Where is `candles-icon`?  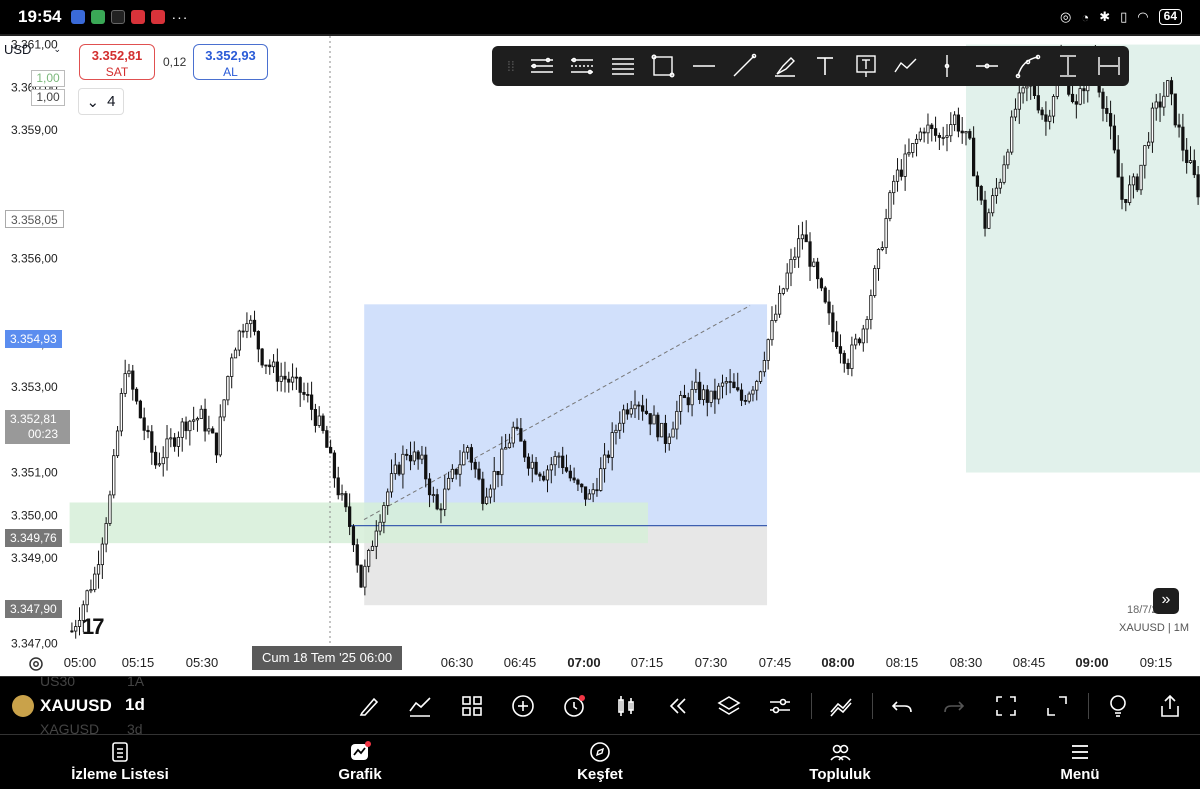
candles-icon is located at coordinates (626, 706).